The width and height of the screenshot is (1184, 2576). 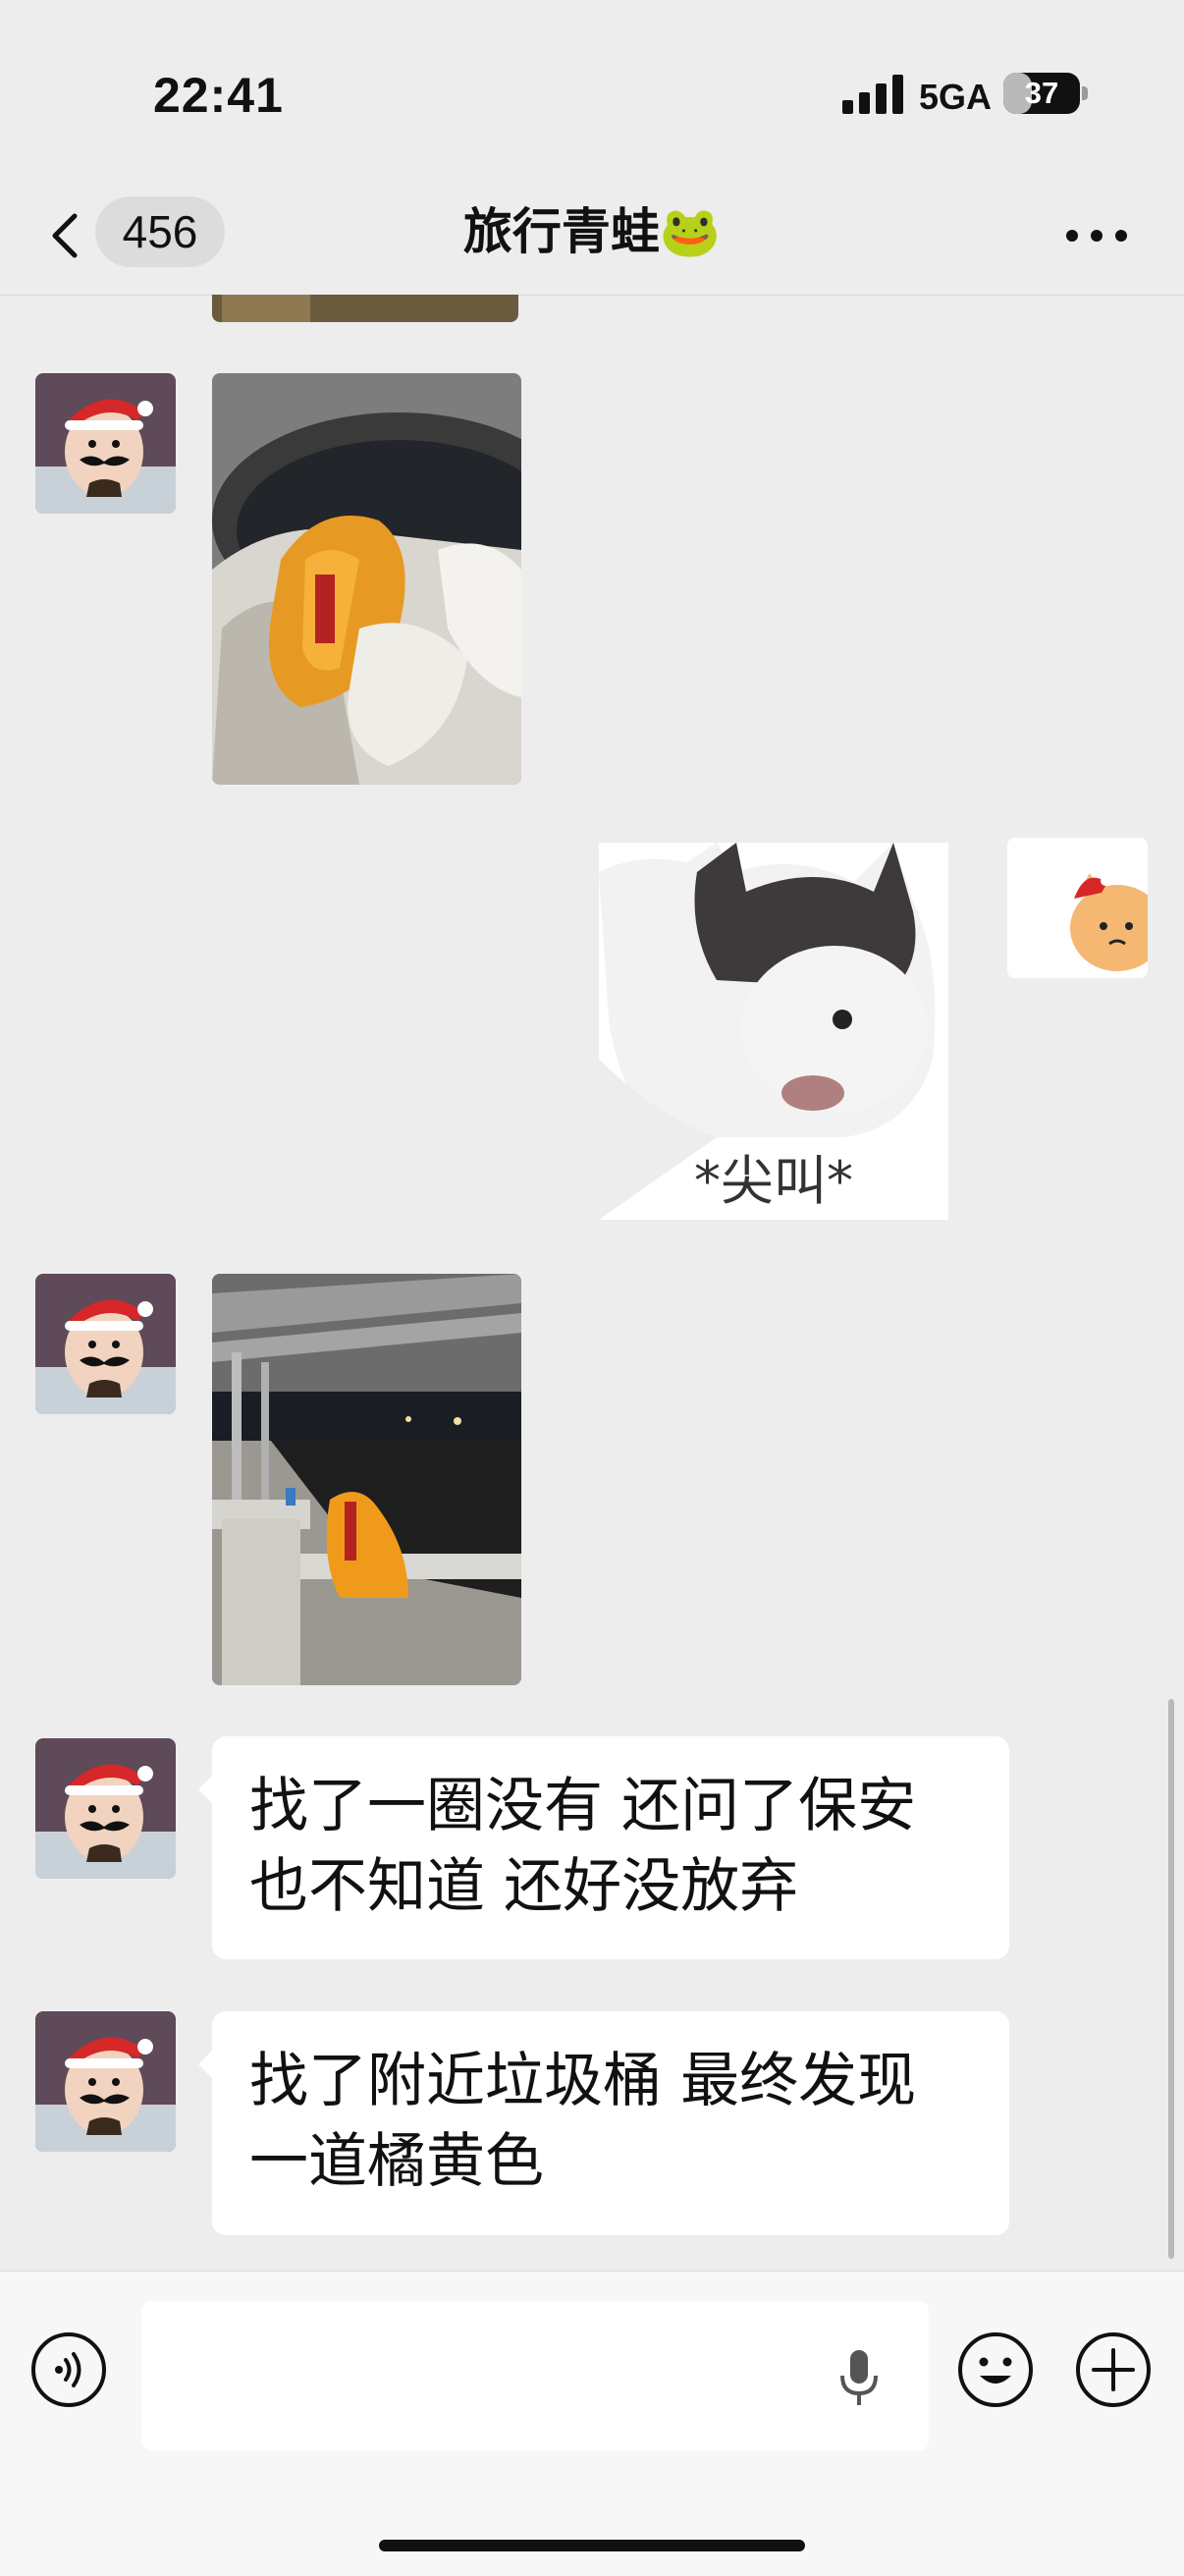 I want to click on battery-icon: 37, so click(x=1041, y=93).